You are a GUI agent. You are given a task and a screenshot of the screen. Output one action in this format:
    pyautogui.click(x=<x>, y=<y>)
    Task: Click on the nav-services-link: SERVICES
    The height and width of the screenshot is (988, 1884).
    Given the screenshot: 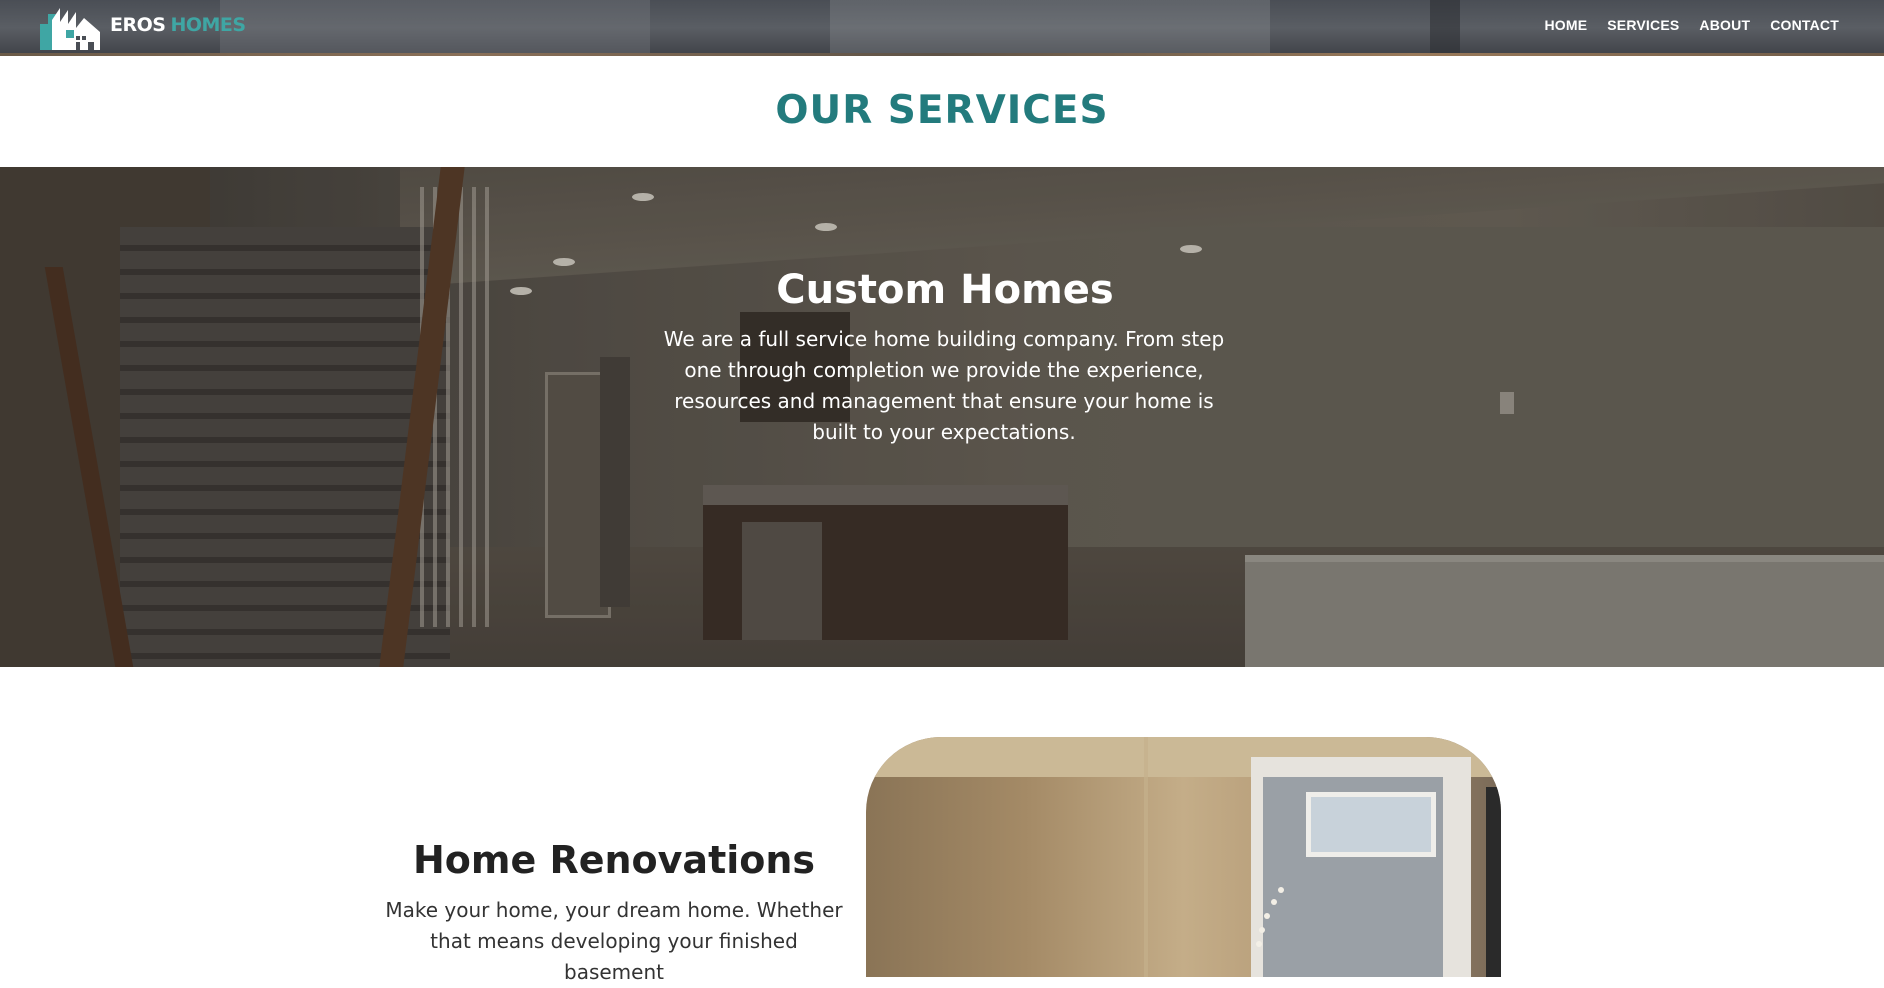 What is the action you would take?
    pyautogui.click(x=1643, y=25)
    